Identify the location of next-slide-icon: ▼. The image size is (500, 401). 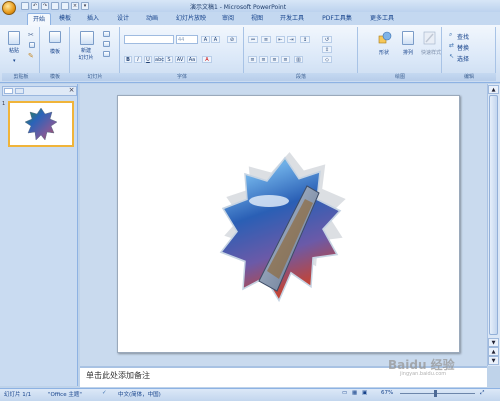
(493, 360).